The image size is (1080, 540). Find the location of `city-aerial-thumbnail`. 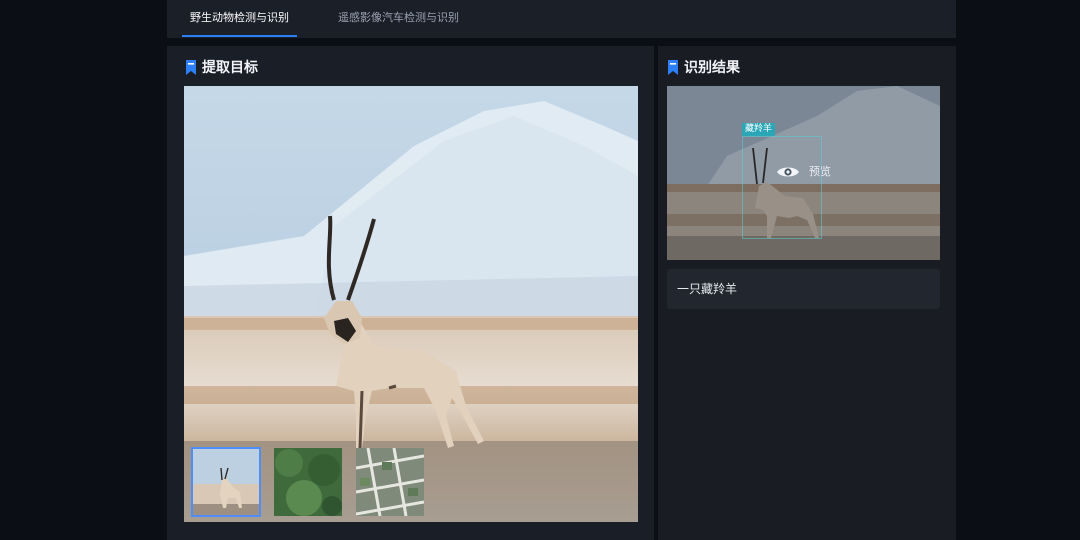

city-aerial-thumbnail is located at coordinates (390, 482).